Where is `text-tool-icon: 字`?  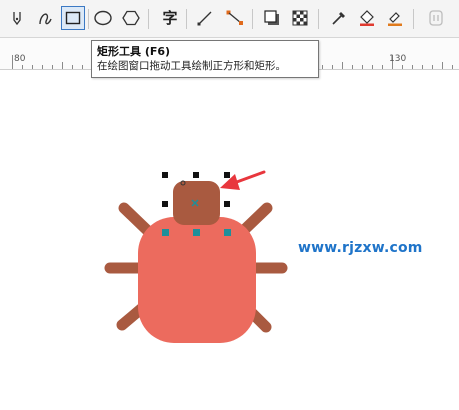
text-tool-icon: 字 is located at coordinates (170, 17).